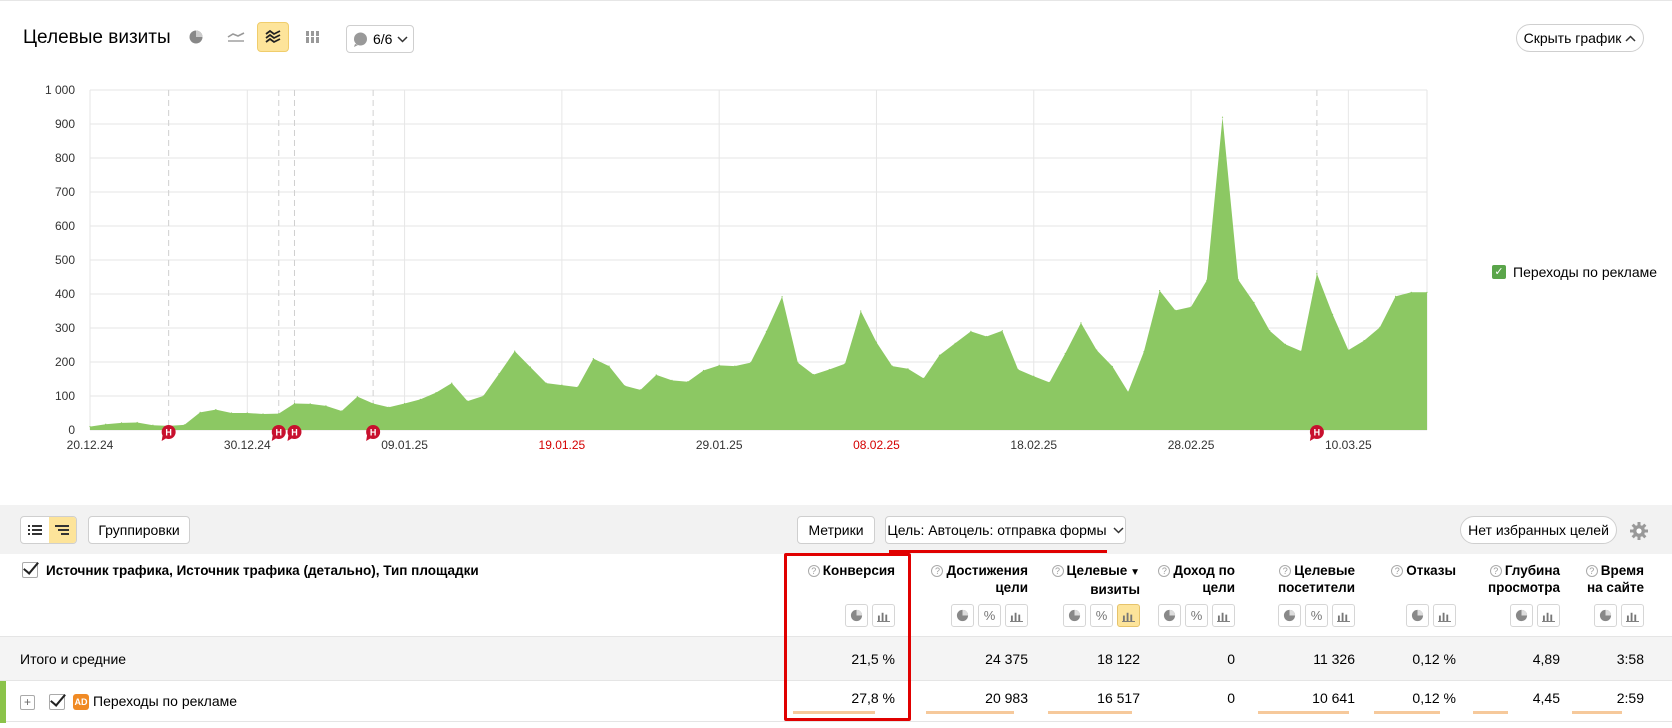  Describe the element at coordinates (3, 702) in the screenshot. I see `row-color-marker` at that location.